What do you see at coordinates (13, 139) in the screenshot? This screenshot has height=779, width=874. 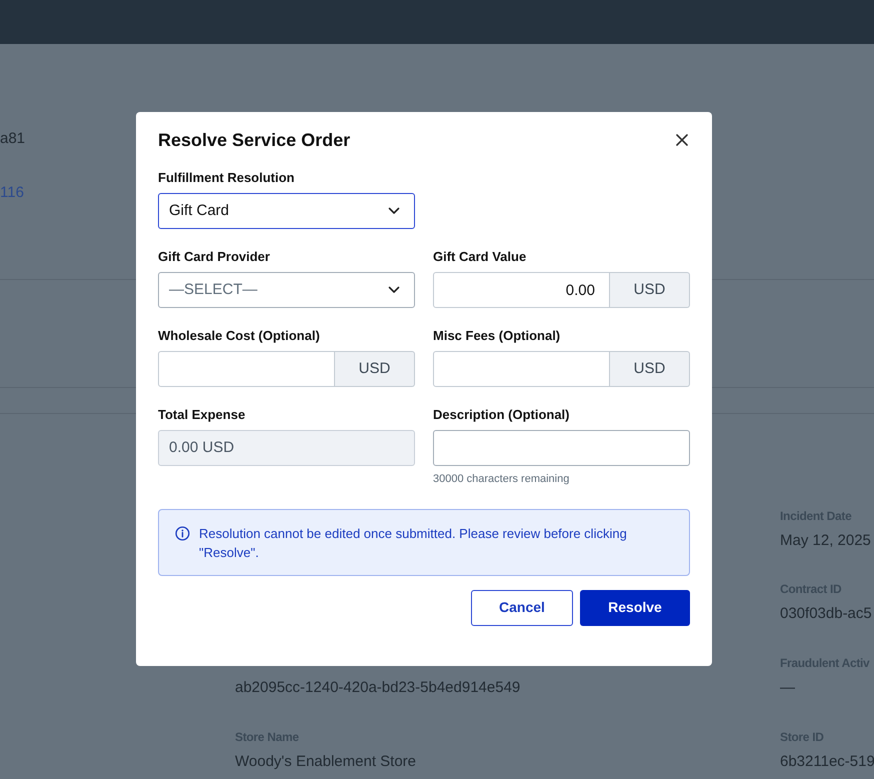 I see `field-value: a81` at bounding box center [13, 139].